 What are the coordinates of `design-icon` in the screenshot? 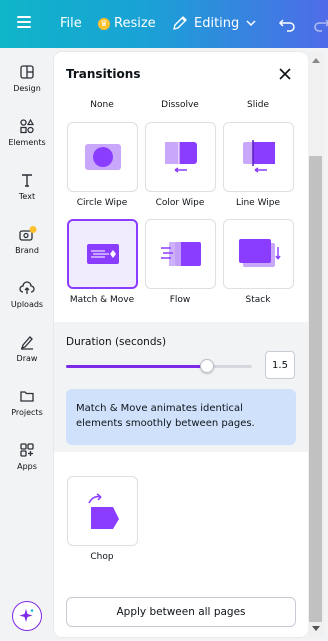 It's located at (27, 72).